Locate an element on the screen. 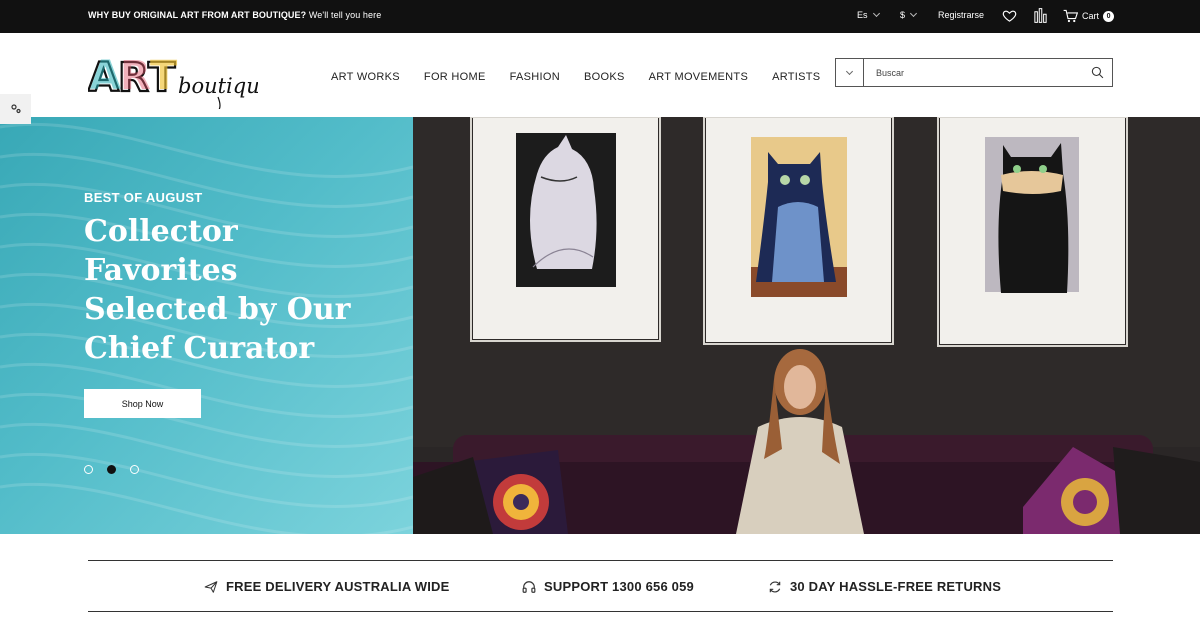 The width and height of the screenshot is (1200, 627). hero-eyebrow: BEST OF AUGUST is located at coordinates (143, 197).